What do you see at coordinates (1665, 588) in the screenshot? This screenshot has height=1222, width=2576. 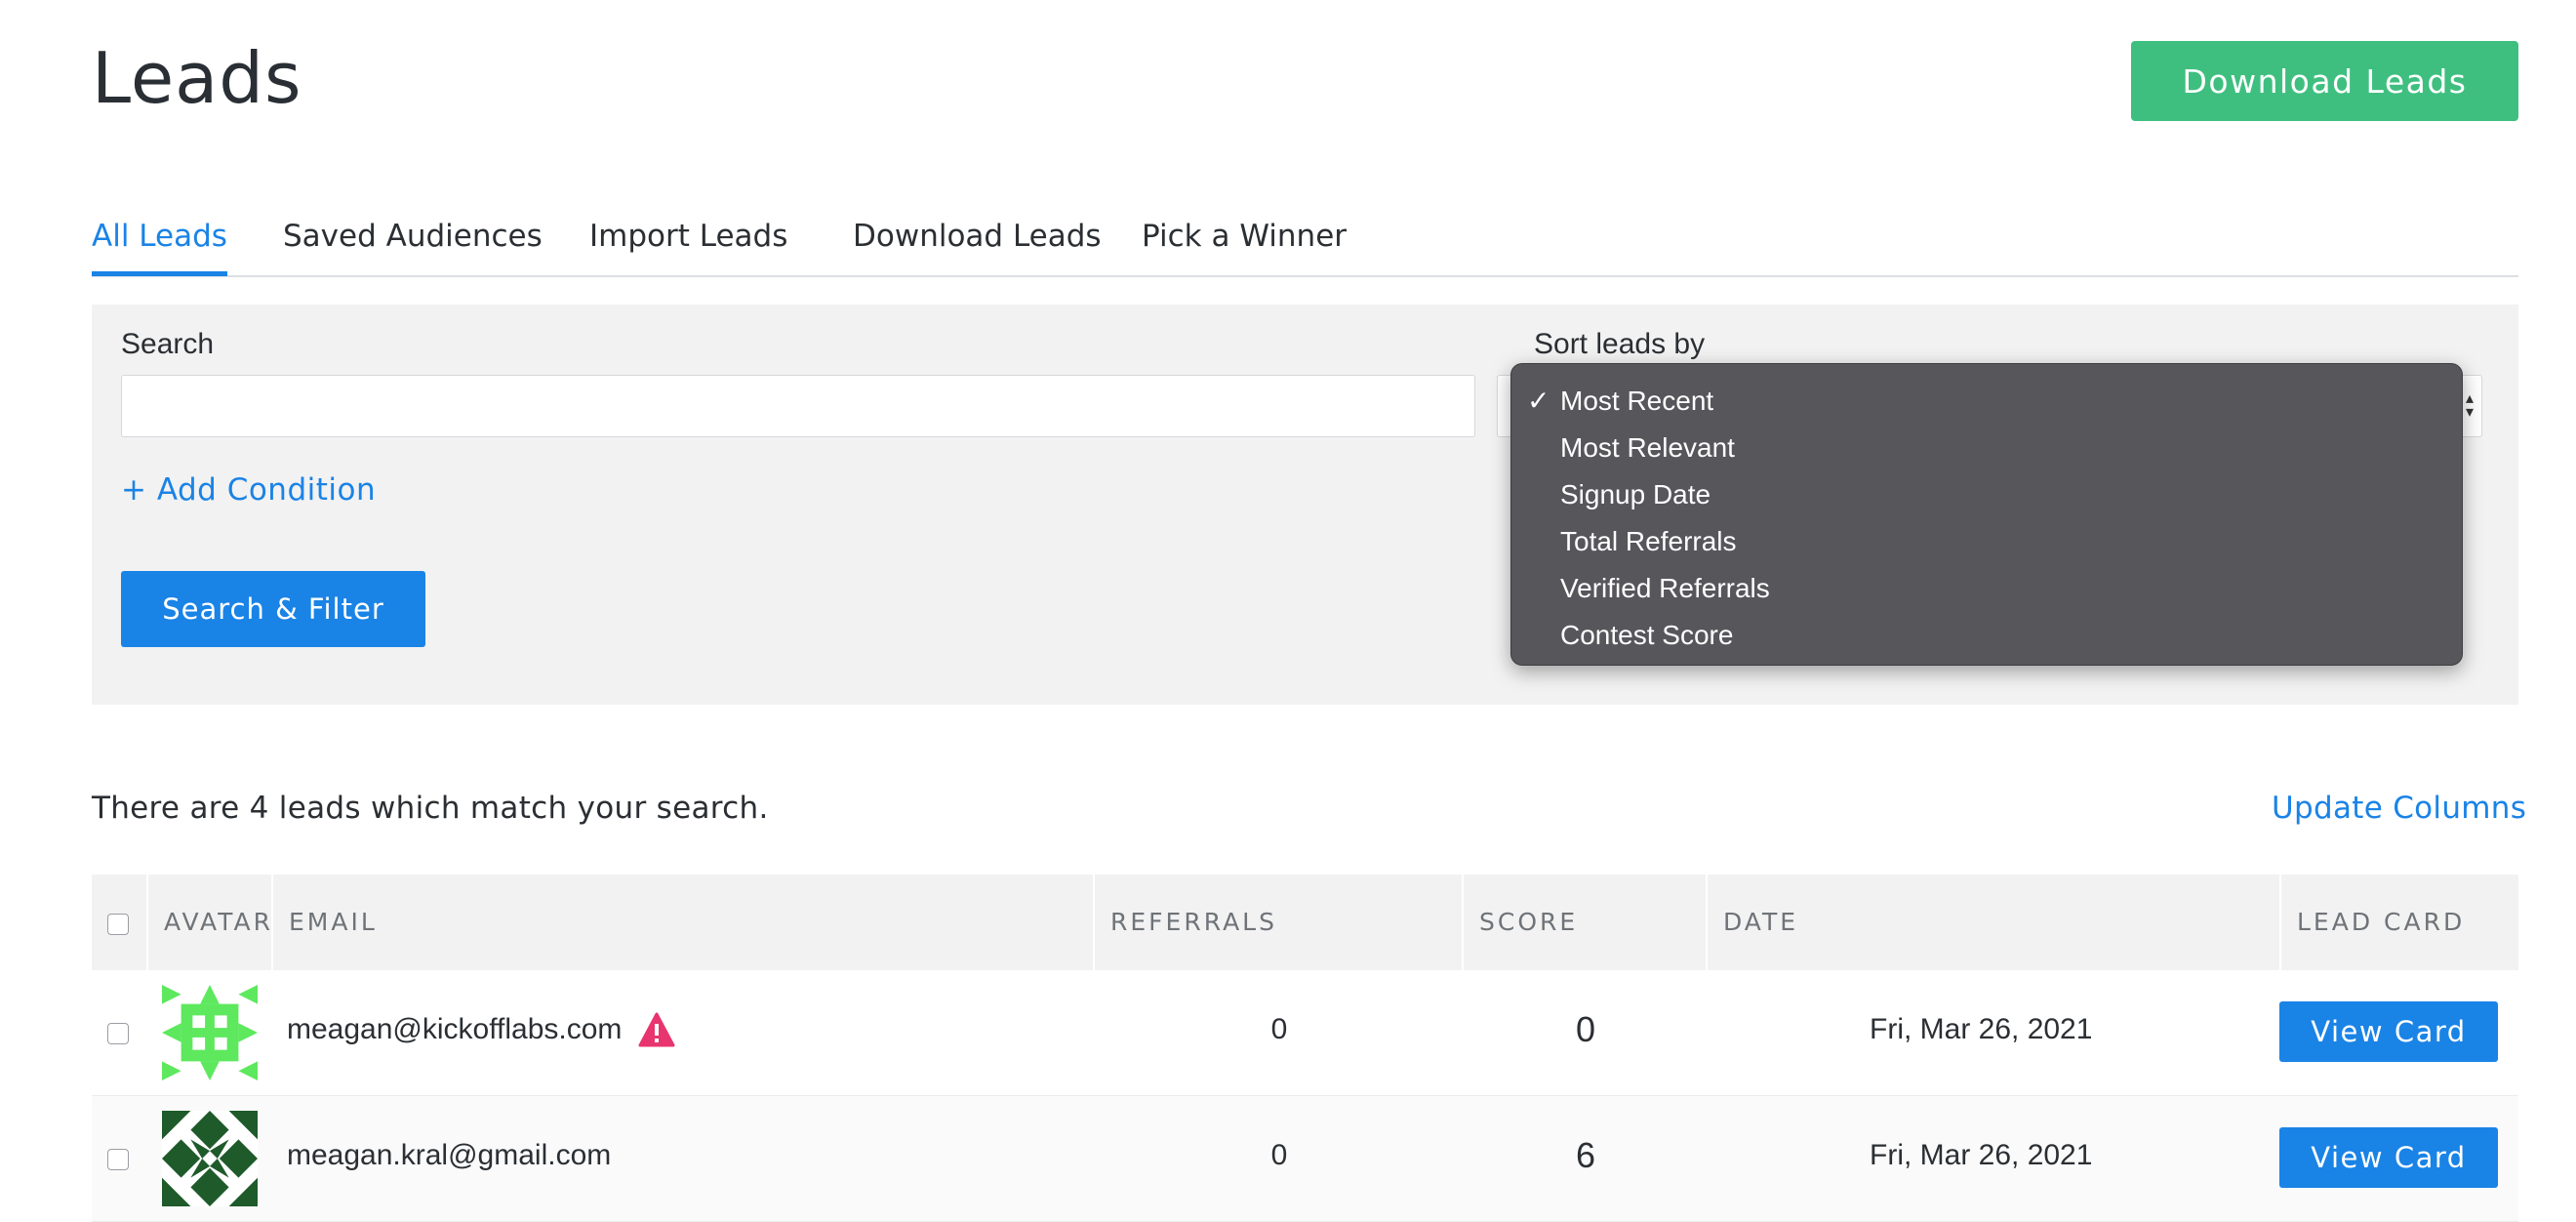 I see `sort-option-label: Verified Referrals` at bounding box center [1665, 588].